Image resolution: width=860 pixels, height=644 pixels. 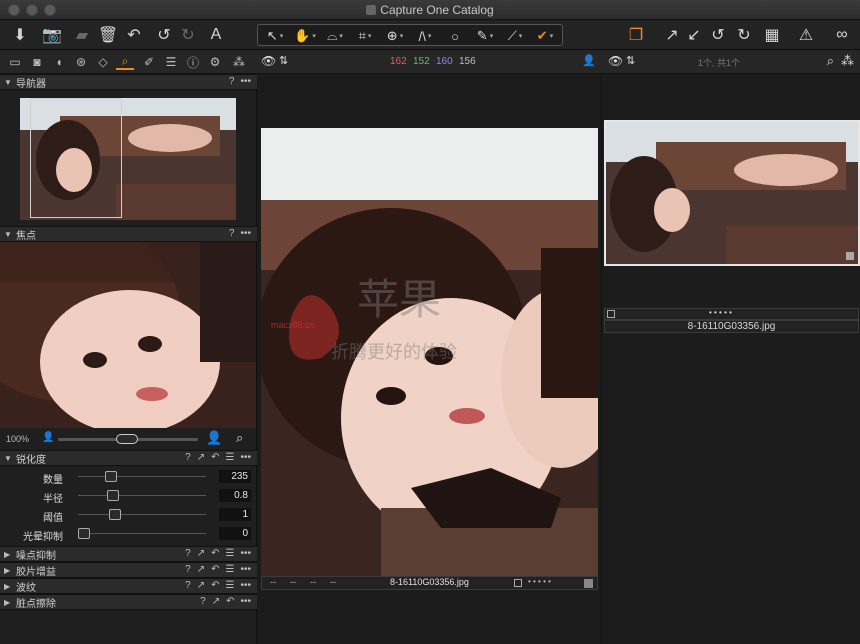 I want to click on zoom-slider, so click(x=128, y=439).